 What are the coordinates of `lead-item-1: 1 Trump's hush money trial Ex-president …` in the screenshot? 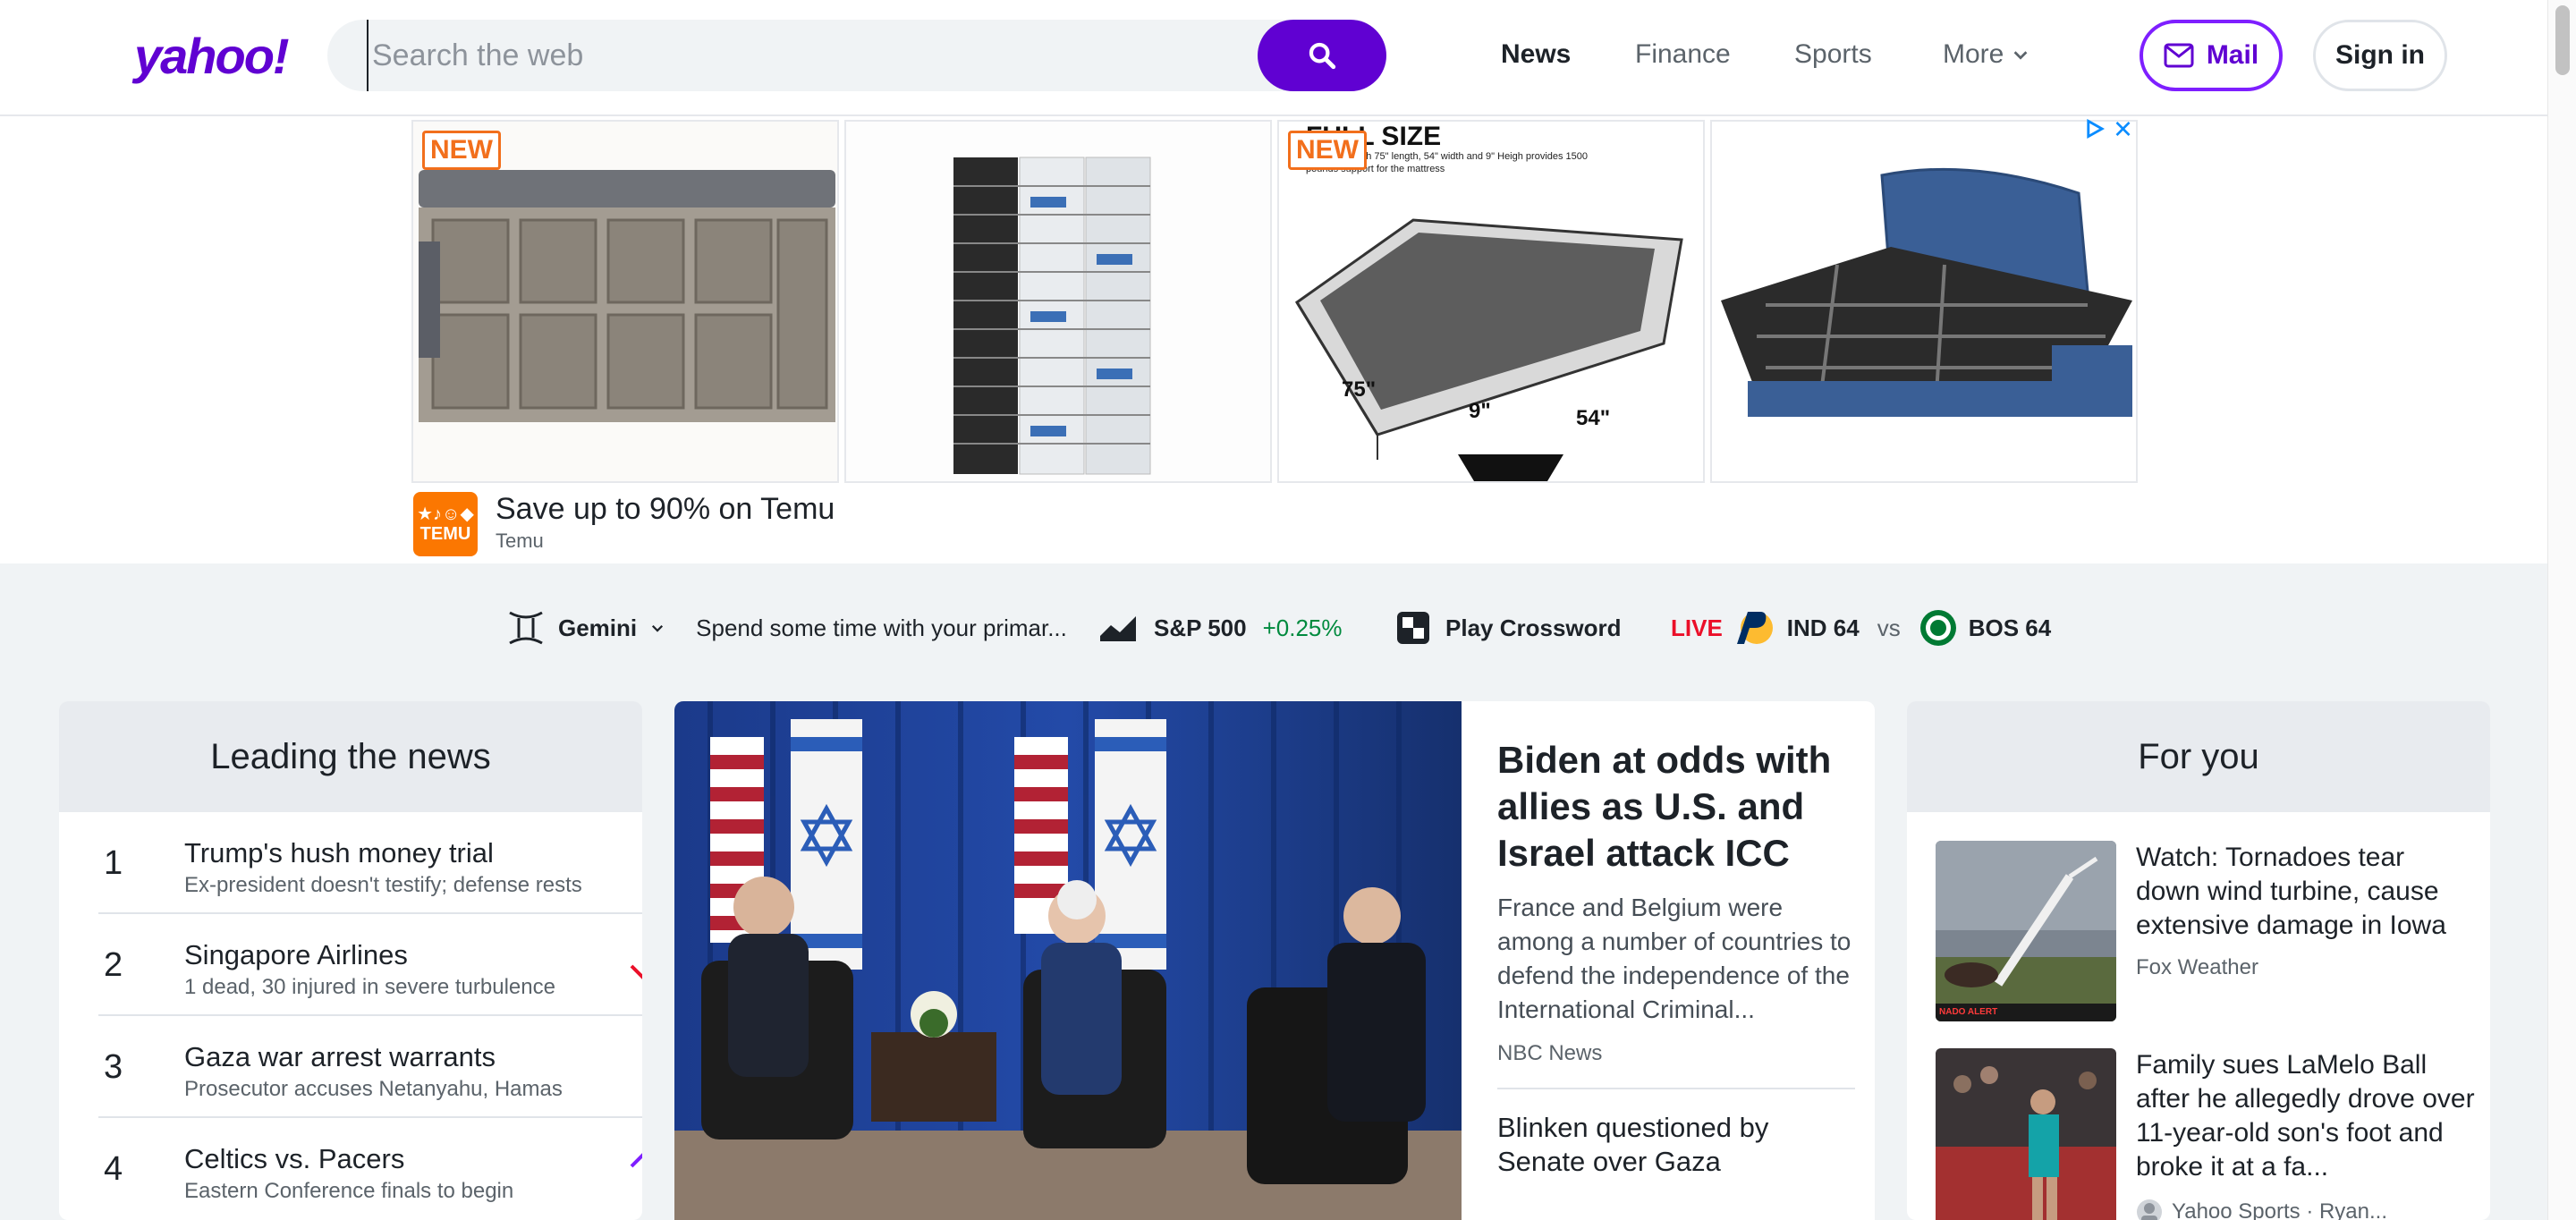 It's located at (370, 863).